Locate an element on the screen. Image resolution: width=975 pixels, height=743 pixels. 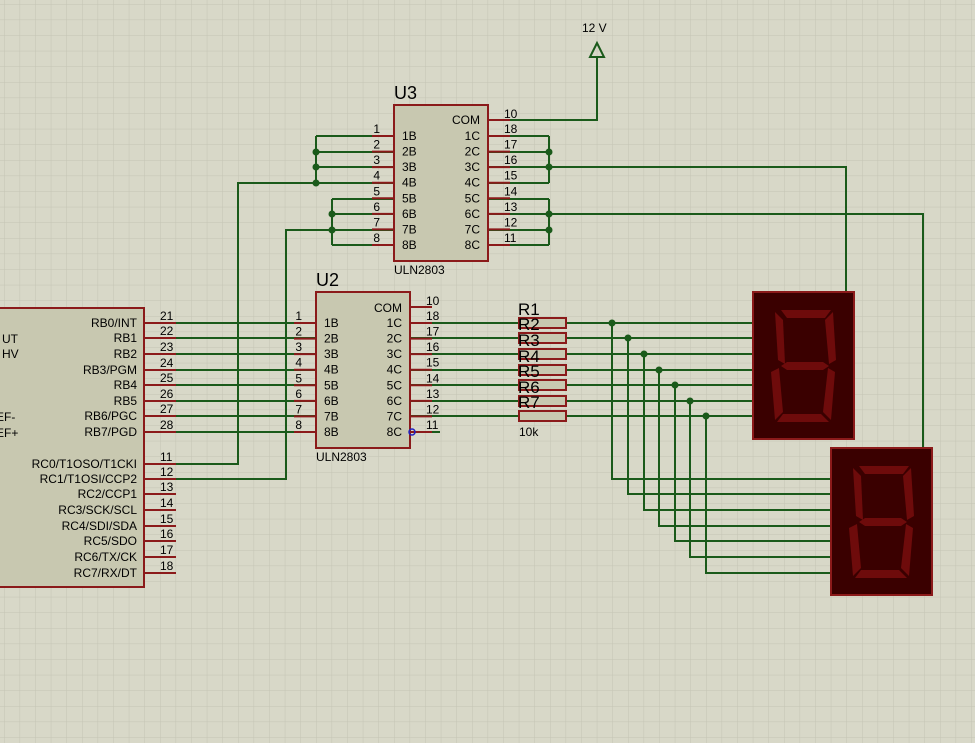
u2-pins-pin-name: 6C is located at coordinates (395, 401).